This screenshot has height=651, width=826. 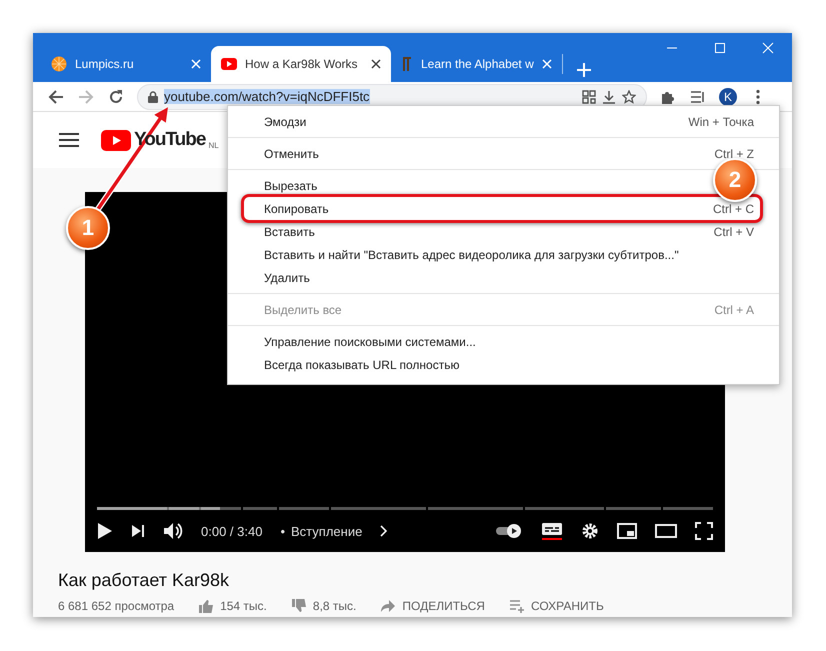 I want to click on playlist-add-icon, so click(x=516, y=606).